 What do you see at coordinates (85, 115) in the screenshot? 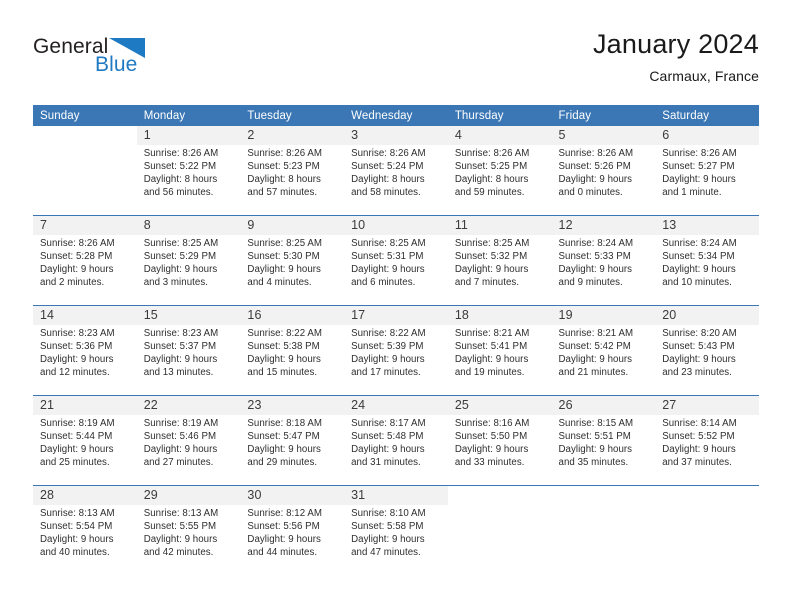
I see `weekday-header-sunday: Sunday` at bounding box center [85, 115].